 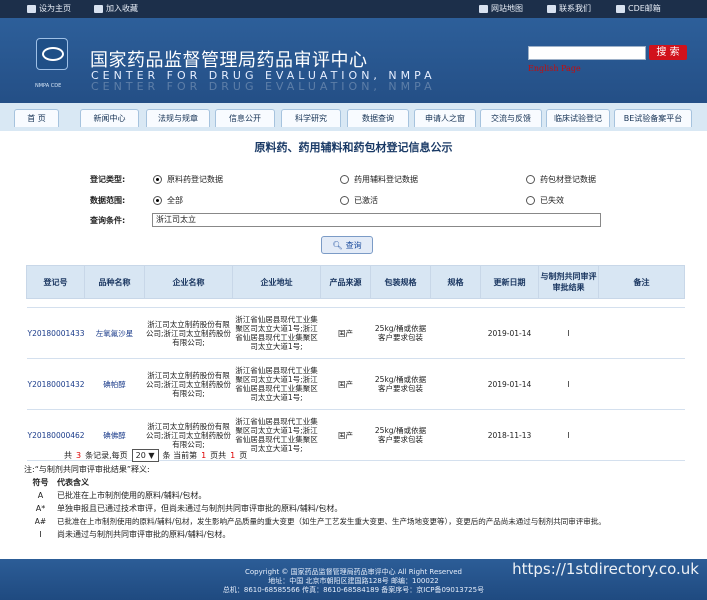 What do you see at coordinates (641, 282) in the screenshot?
I see `col-header: 备注` at bounding box center [641, 282].